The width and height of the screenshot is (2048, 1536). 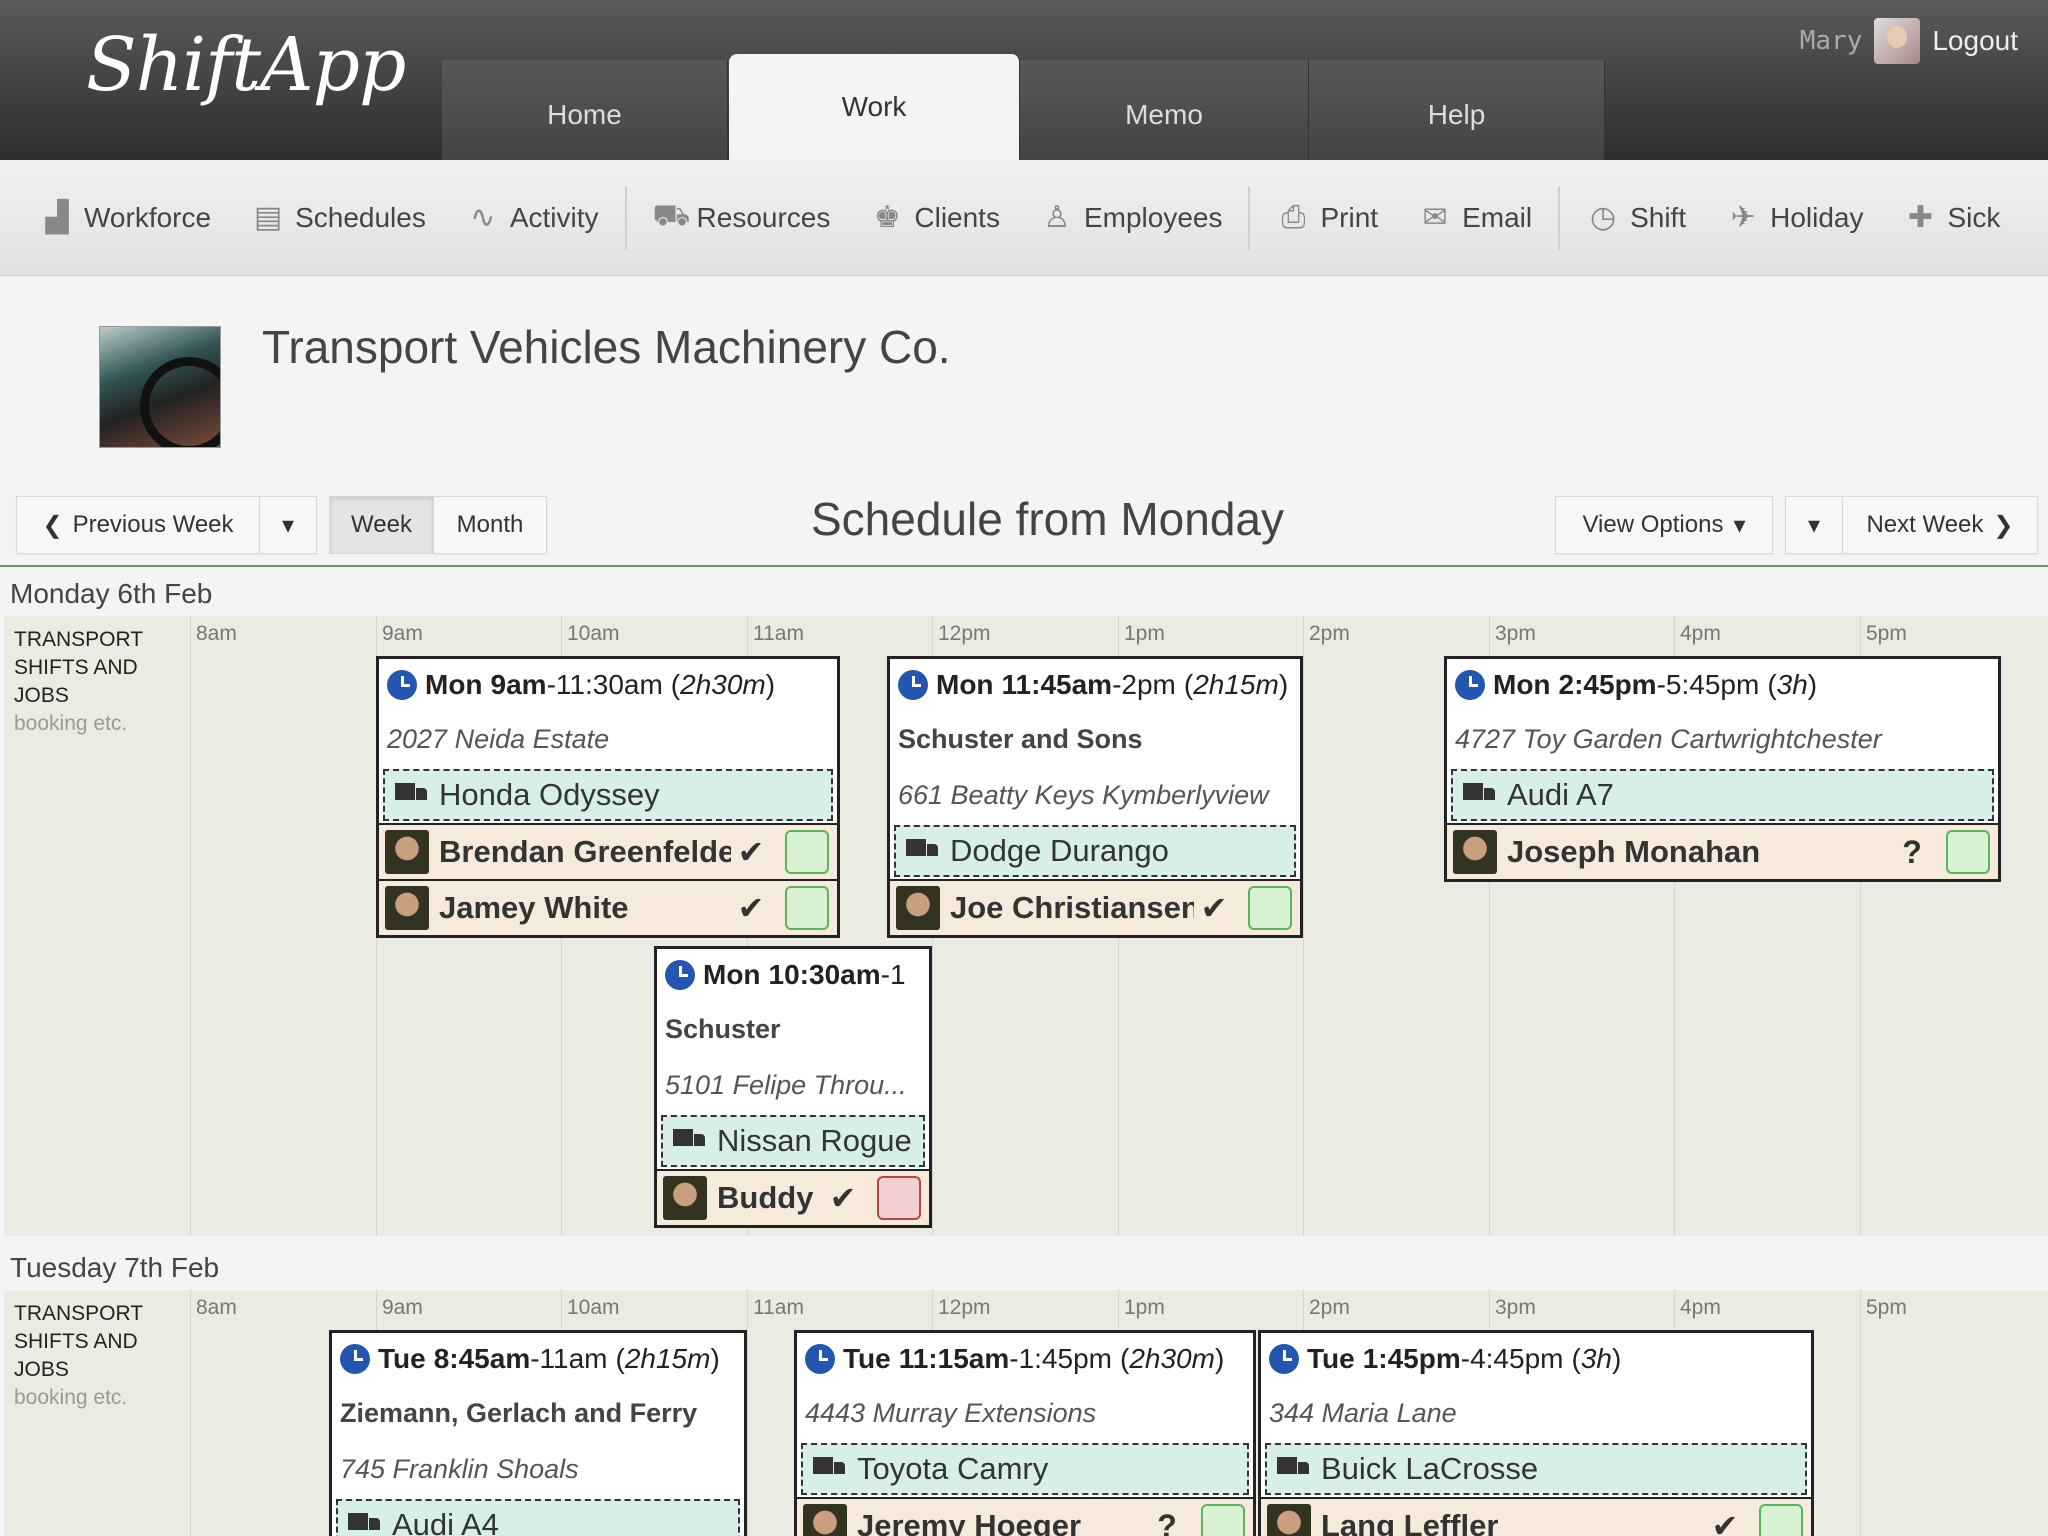 I want to click on shift-duration: (2h15m), so click(x=667, y=1358).